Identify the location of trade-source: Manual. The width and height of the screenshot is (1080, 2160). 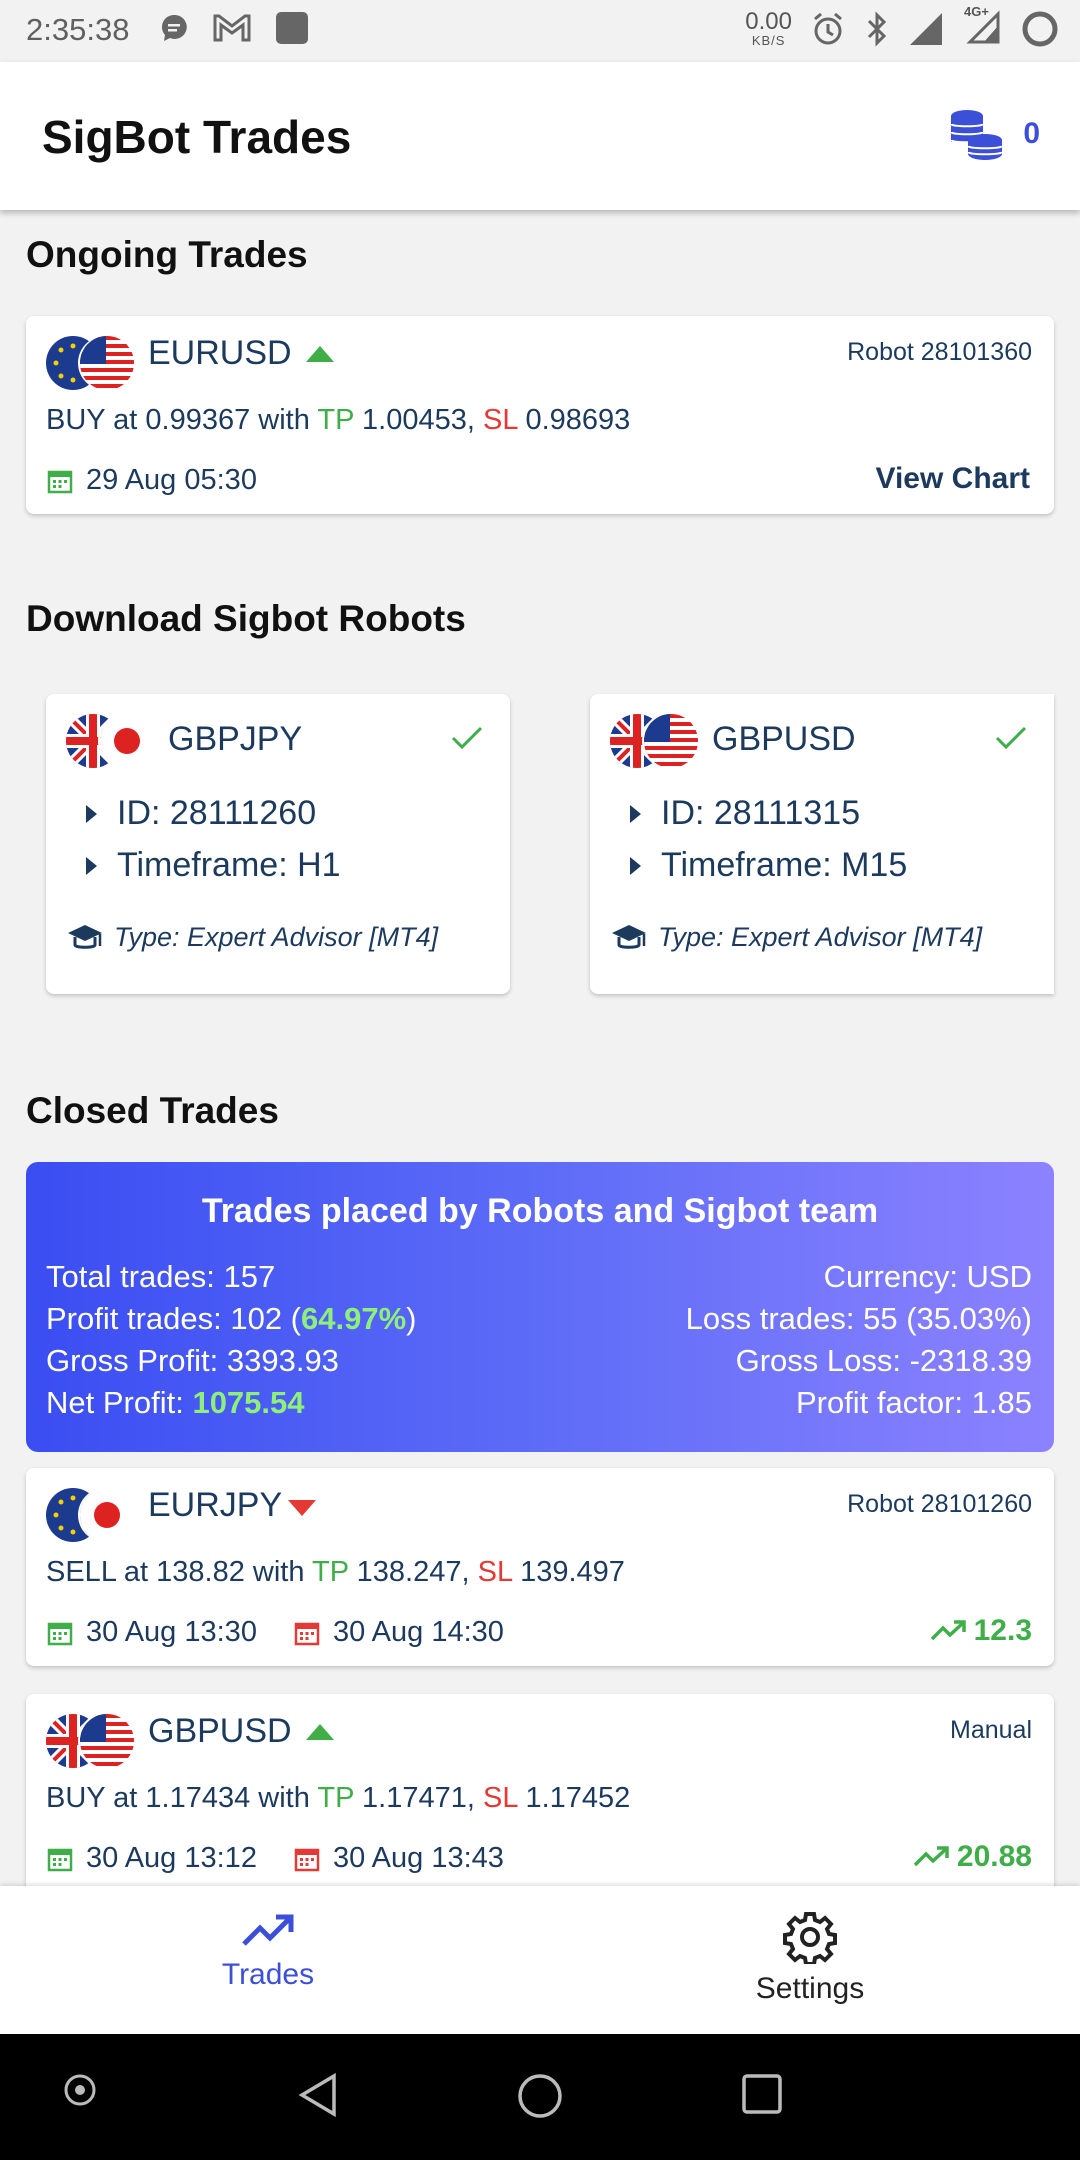
(991, 1730).